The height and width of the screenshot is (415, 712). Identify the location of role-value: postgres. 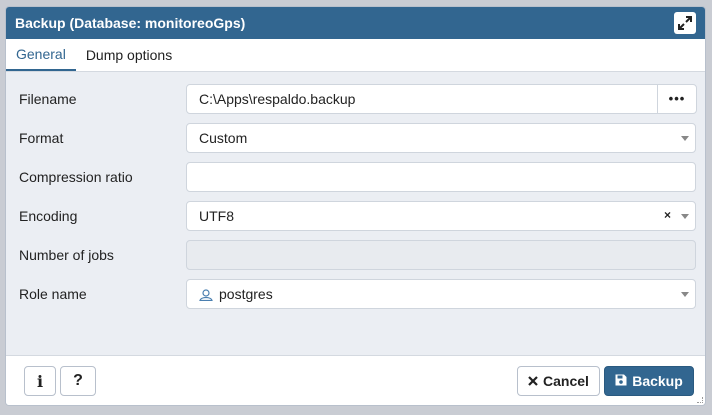
(246, 293).